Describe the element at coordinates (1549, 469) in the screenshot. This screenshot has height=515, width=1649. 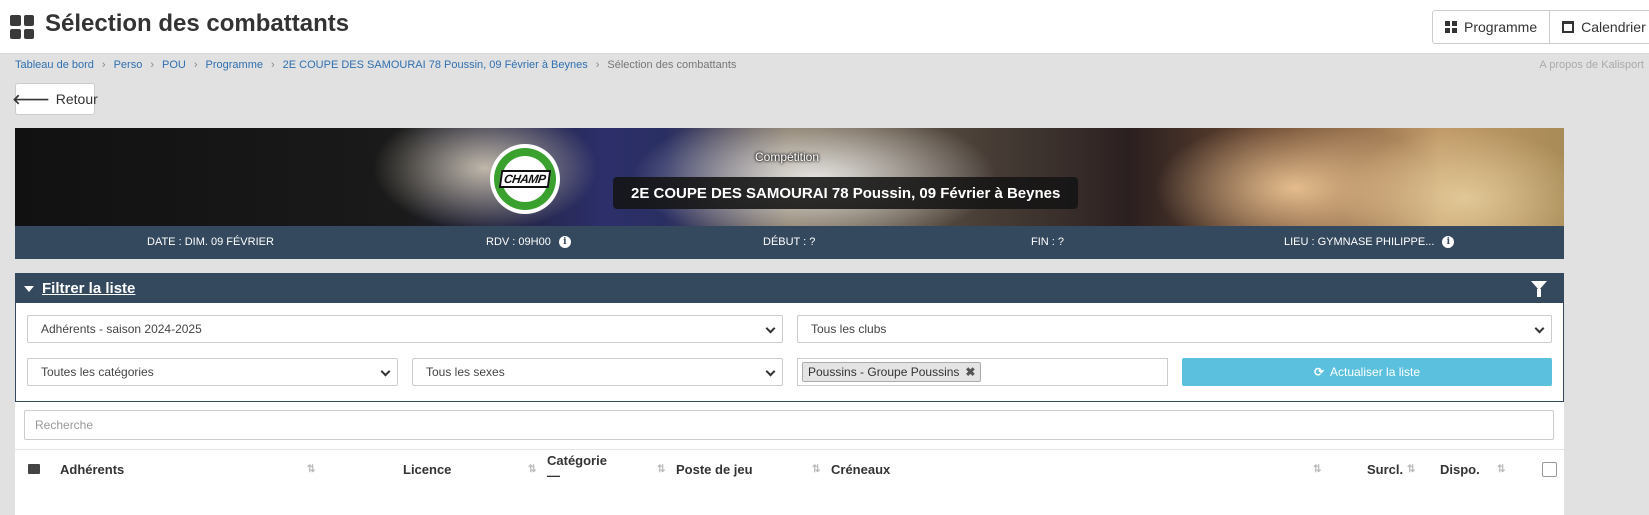
I see `select-all-checkbox` at that location.